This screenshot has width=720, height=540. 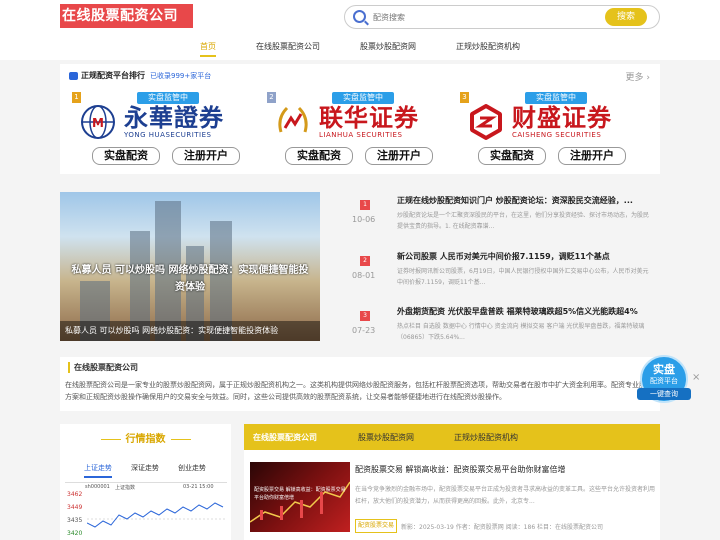 I want to click on news-date: 08-01, so click(x=364, y=275).